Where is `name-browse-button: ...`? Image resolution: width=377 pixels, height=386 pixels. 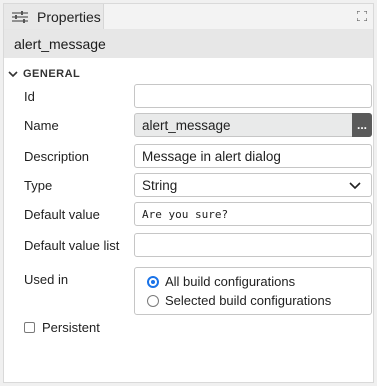
name-browse-button: ... is located at coordinates (362, 125).